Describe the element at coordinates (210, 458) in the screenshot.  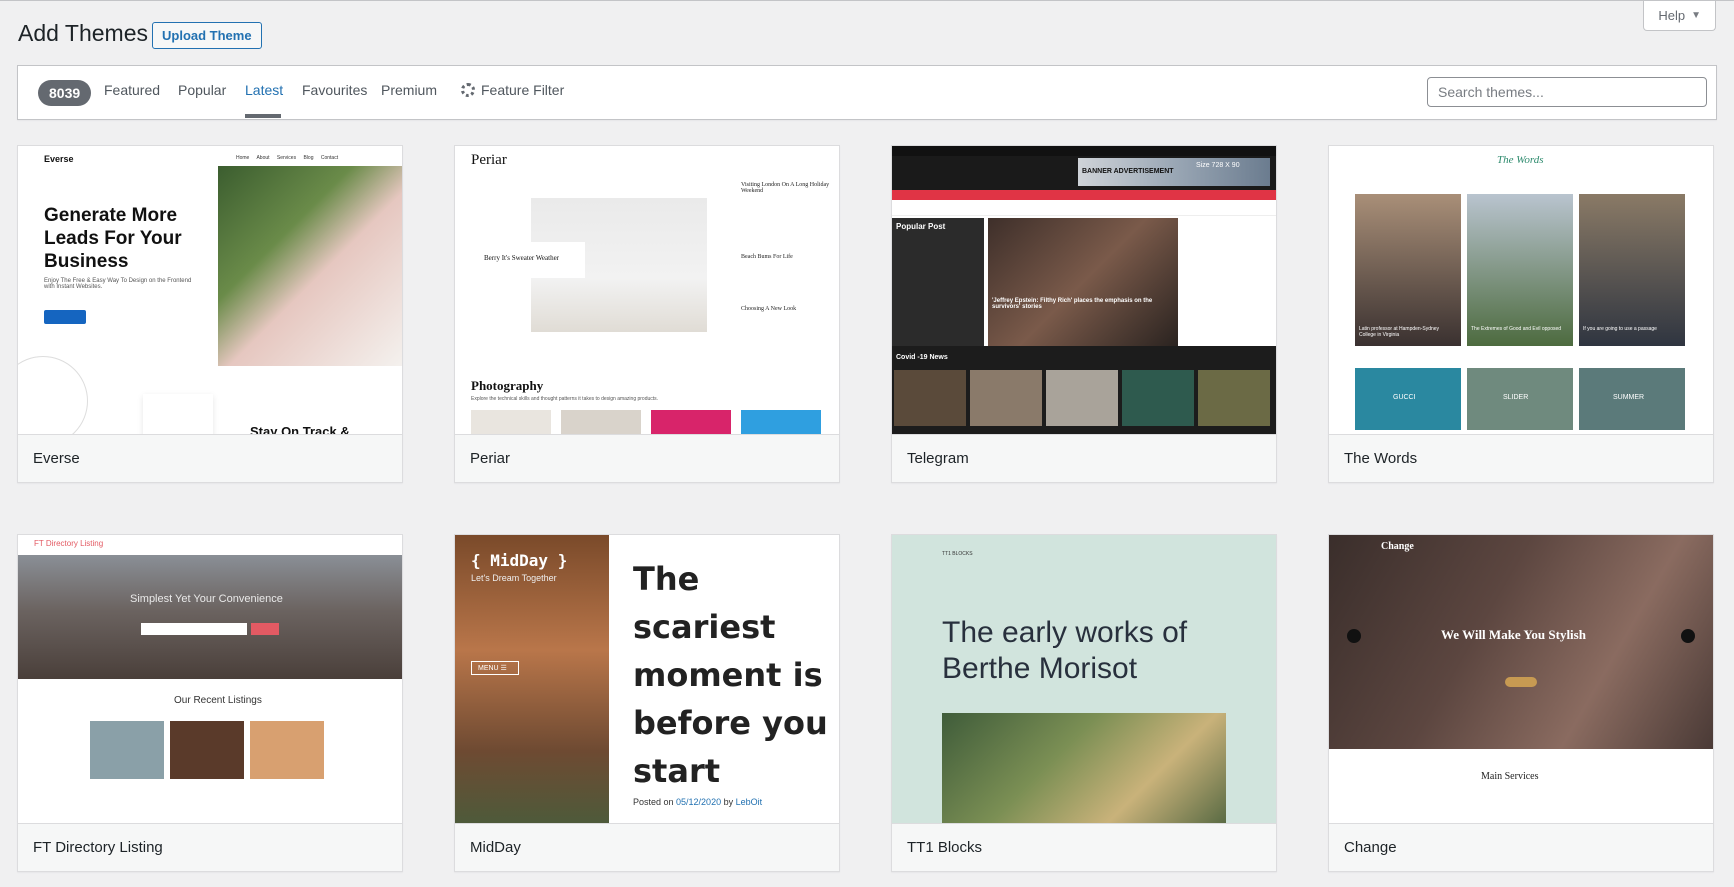
I see `theme-name: Everse` at that location.